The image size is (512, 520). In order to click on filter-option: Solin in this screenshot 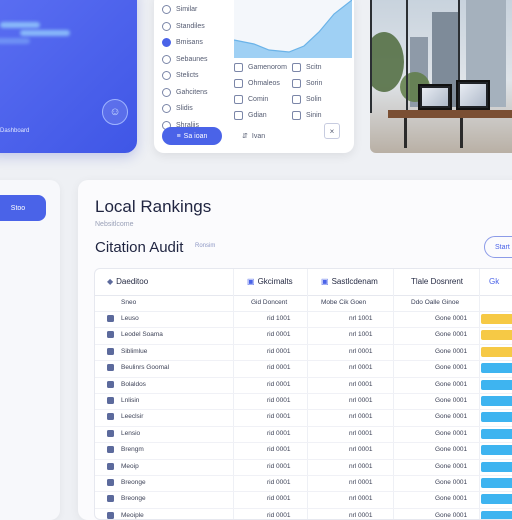, I will do `click(307, 99)`.